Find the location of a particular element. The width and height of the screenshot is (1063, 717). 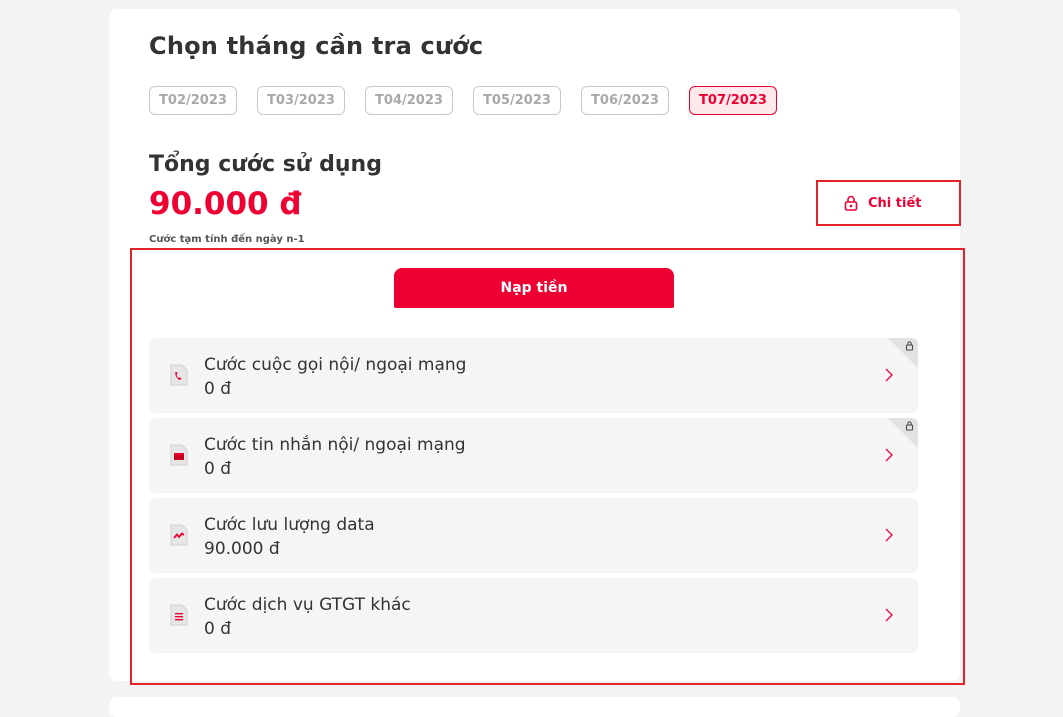

topup-button: Nạp tiền is located at coordinates (534, 288).